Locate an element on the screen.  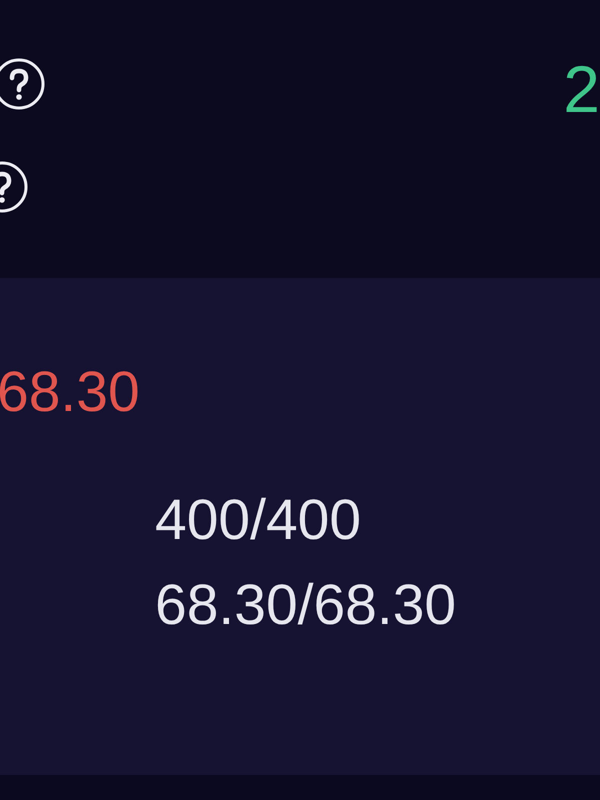
price-text: 68.30 is located at coordinates (70, 392).